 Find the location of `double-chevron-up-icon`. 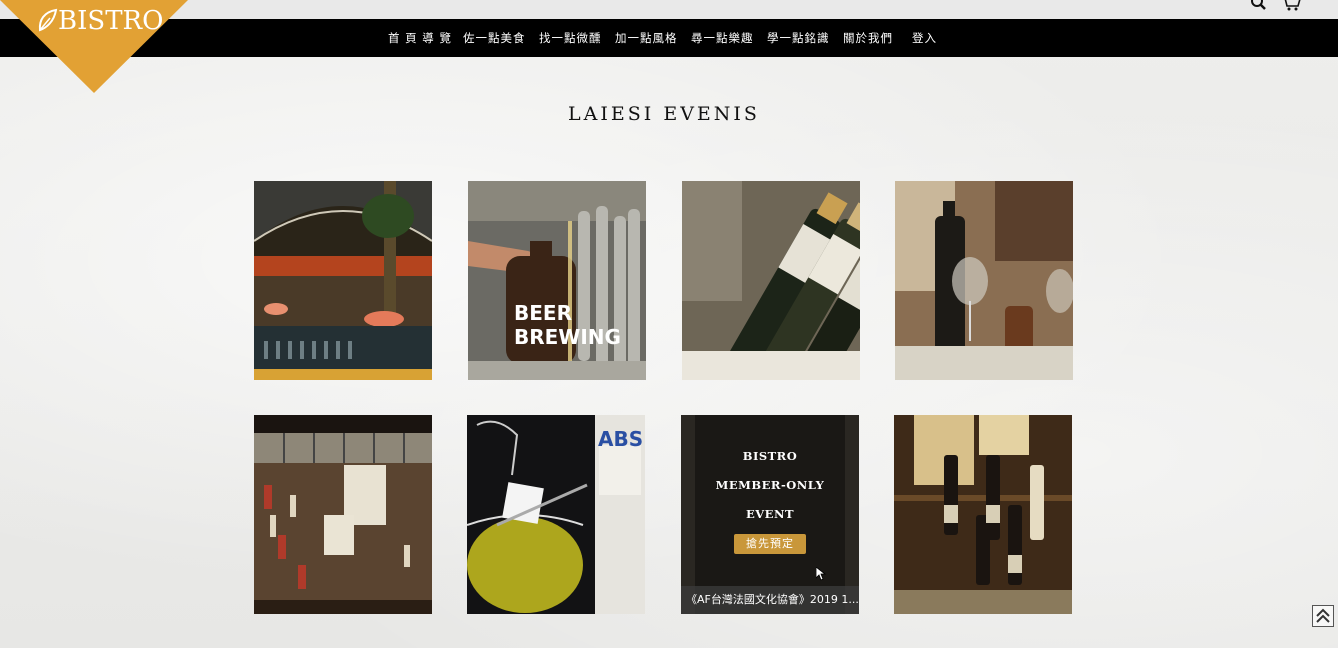

double-chevron-up-icon is located at coordinates (1323, 615).